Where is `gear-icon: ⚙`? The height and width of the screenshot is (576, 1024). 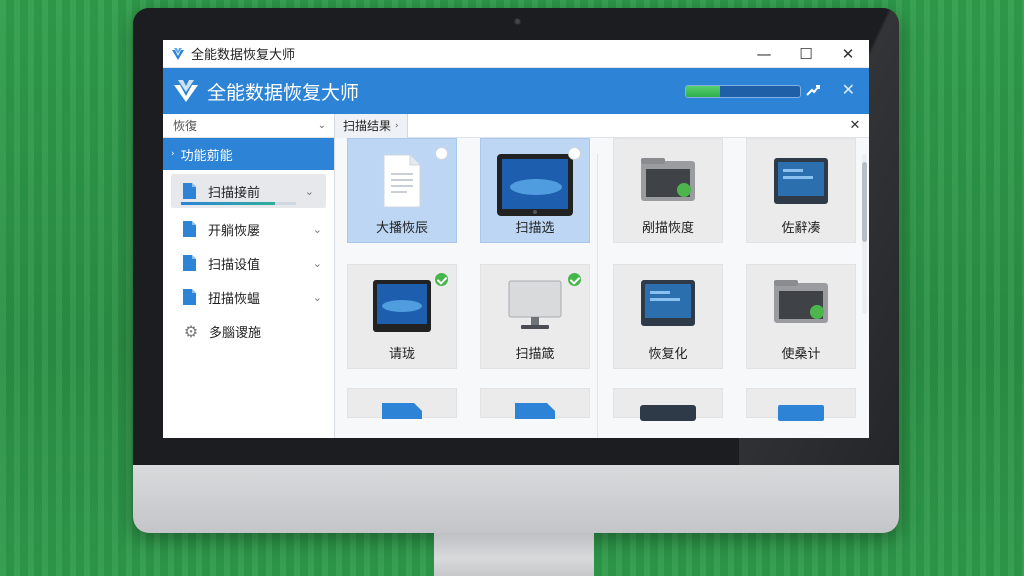 gear-icon: ⚙ is located at coordinates (191, 331).